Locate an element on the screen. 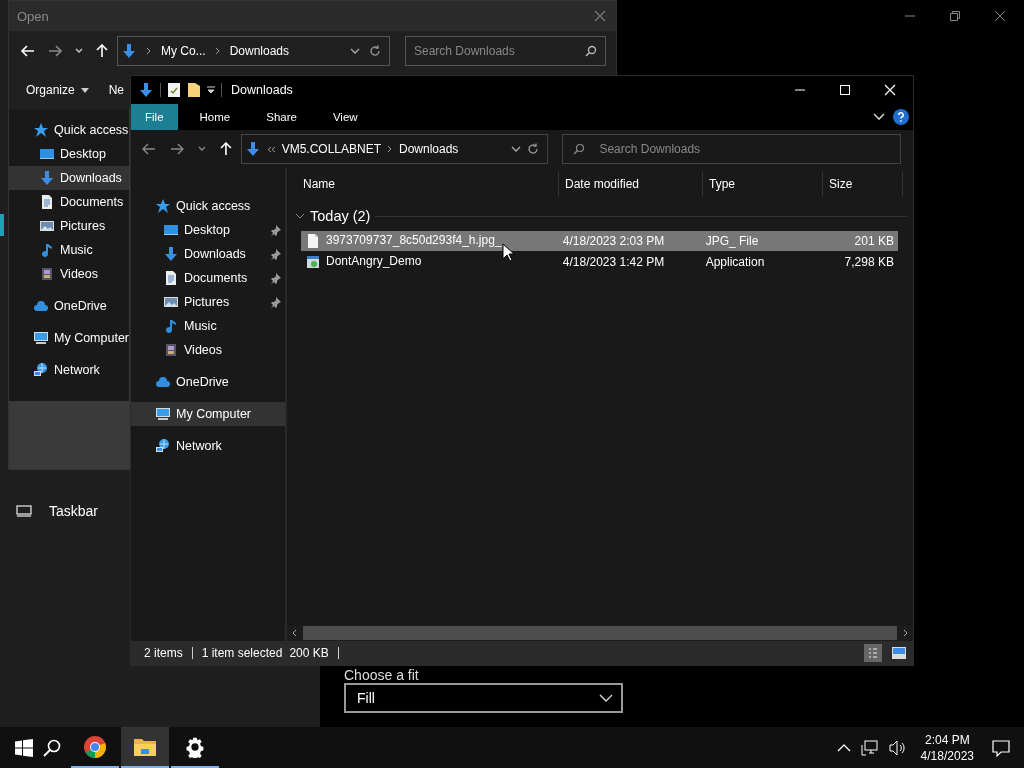  column-header: Type is located at coordinates (763, 184).